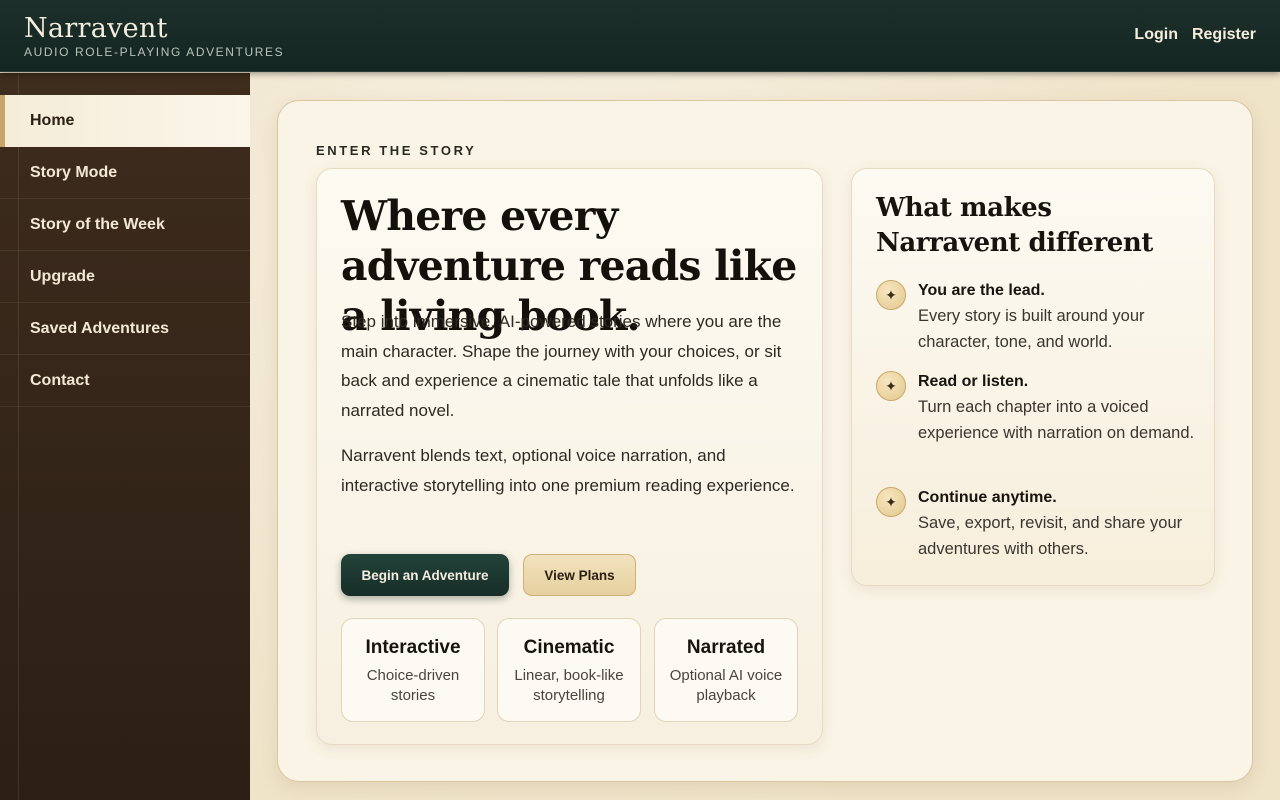 The image size is (1280, 800). I want to click on register-link: Register, so click(1224, 35).